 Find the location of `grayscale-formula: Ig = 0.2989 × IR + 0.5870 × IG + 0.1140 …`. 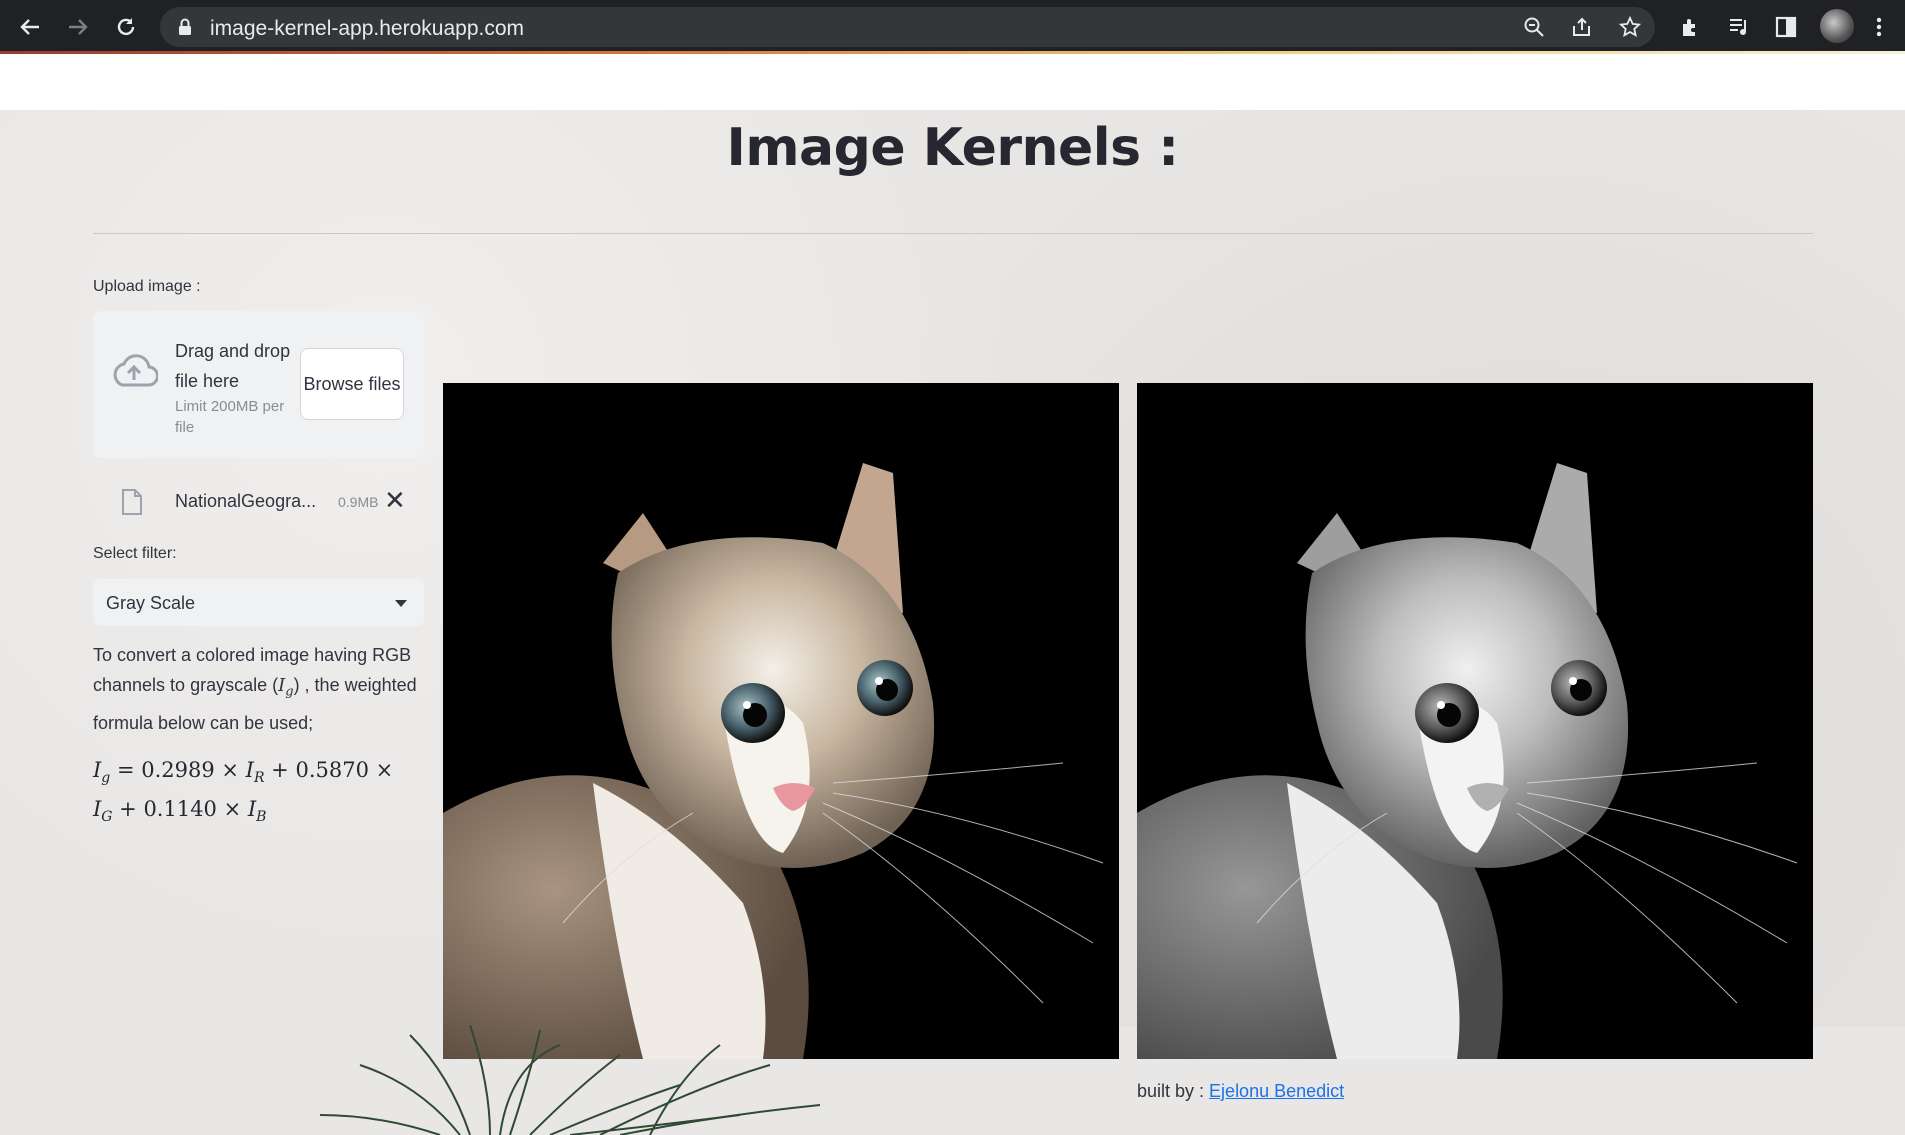

grayscale-formula: Ig = 0.2989 × IR + 0.5870 × IG + 0.1140 … is located at coordinates (243, 792).